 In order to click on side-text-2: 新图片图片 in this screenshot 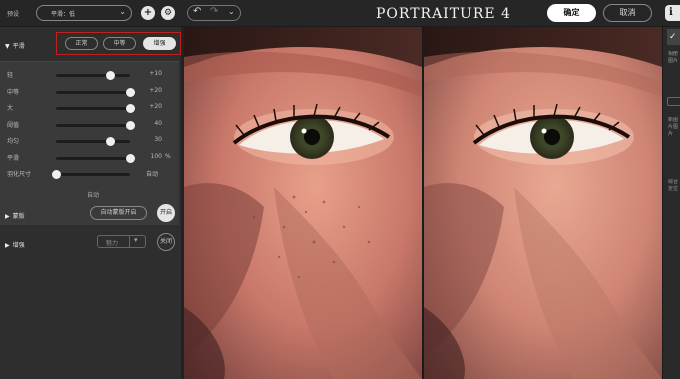, I will do `click(673, 127)`.